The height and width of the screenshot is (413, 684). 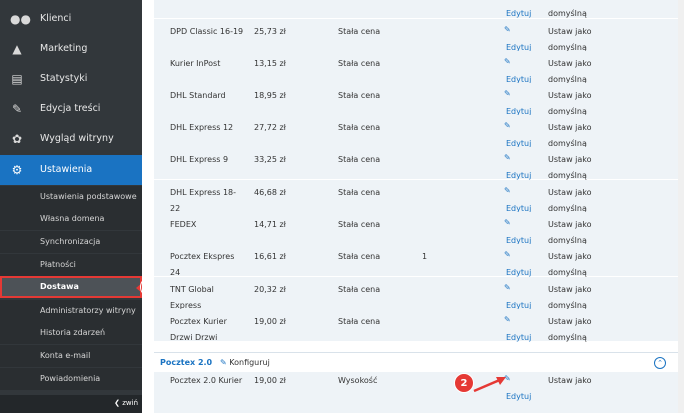 I want to click on subitem-ustawienia-podstawowe: Ustawienia podstawowe, so click(x=71, y=197).